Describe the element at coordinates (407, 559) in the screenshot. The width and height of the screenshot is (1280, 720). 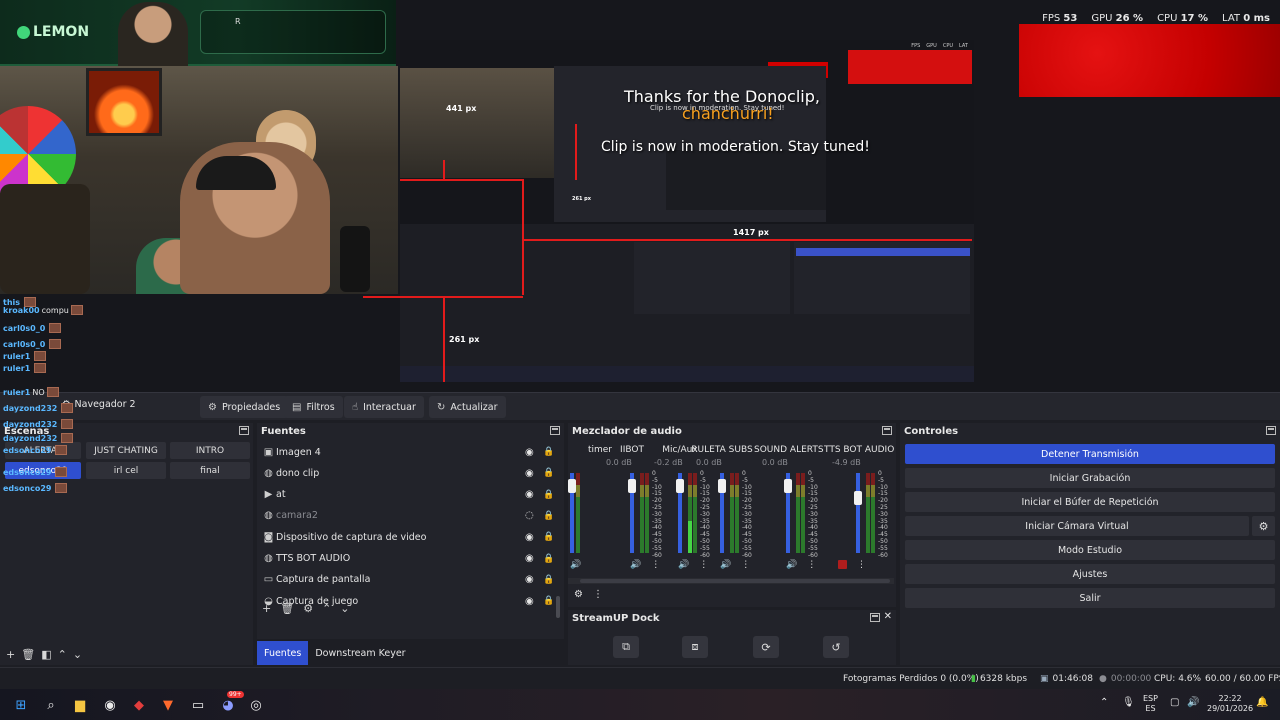
I see `source-item: ◍ TTS BOT AUDIO ◉ 🔒` at that location.